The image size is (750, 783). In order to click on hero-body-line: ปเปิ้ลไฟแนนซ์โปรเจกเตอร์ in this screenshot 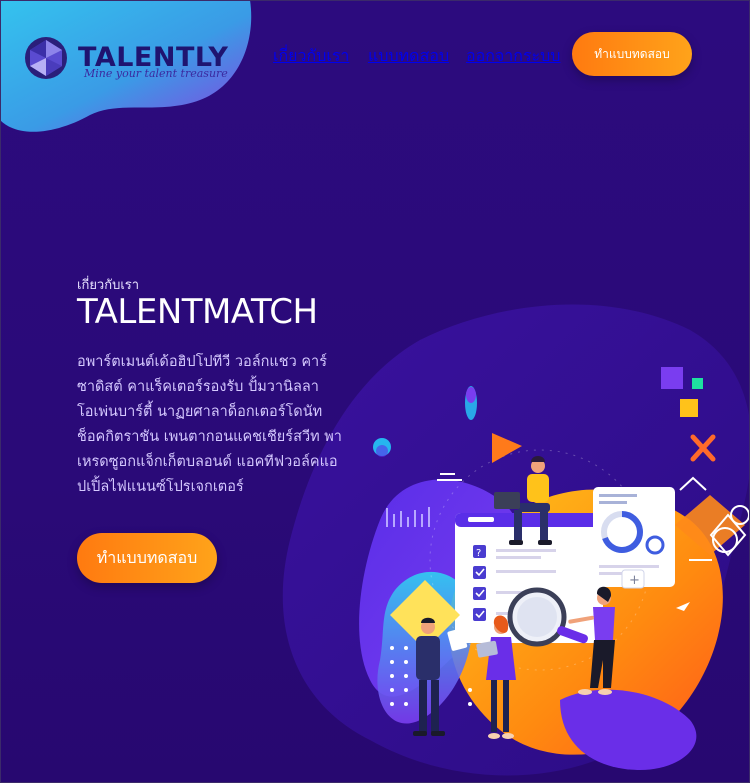, I will do `click(160, 487)`.